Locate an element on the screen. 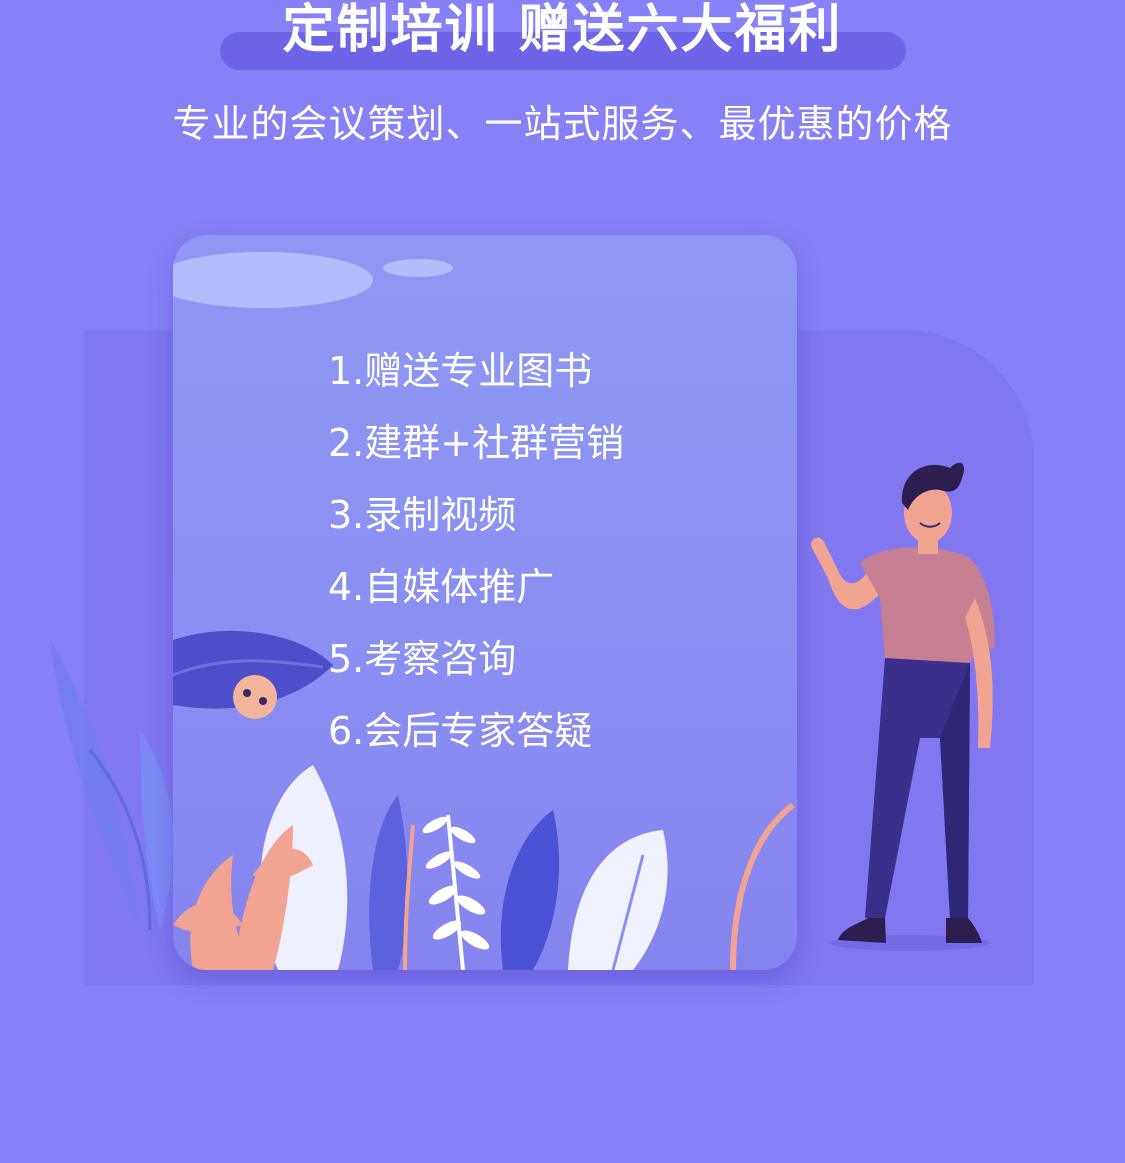 This screenshot has width=1125, height=1163. benefit-item: 5.考察咨询 is located at coordinates (422, 659).